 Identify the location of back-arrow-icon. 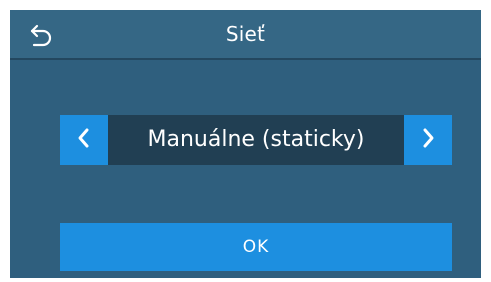
(42, 35).